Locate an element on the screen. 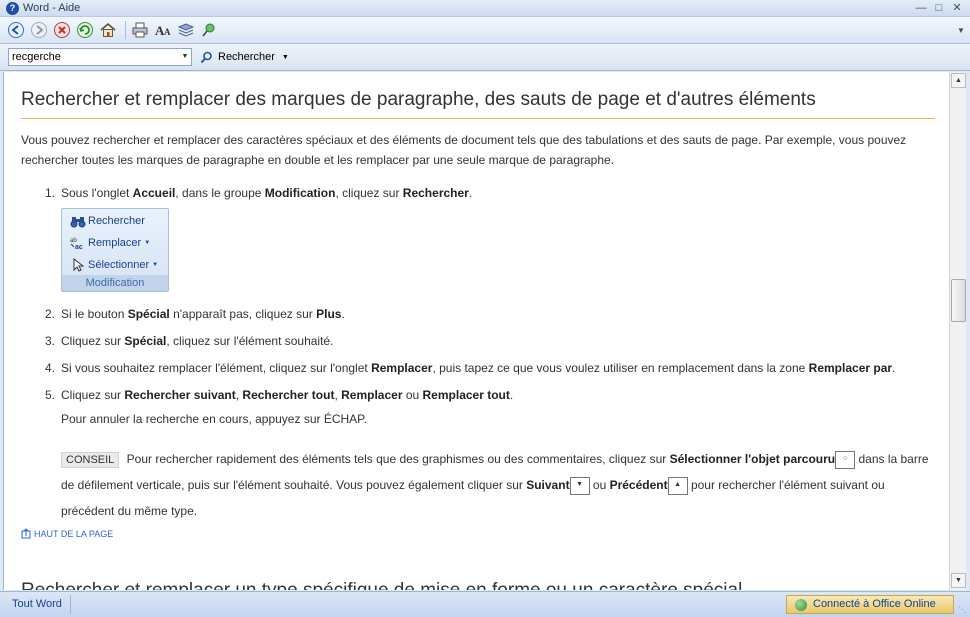  search-box: ▼ is located at coordinates (100, 57).